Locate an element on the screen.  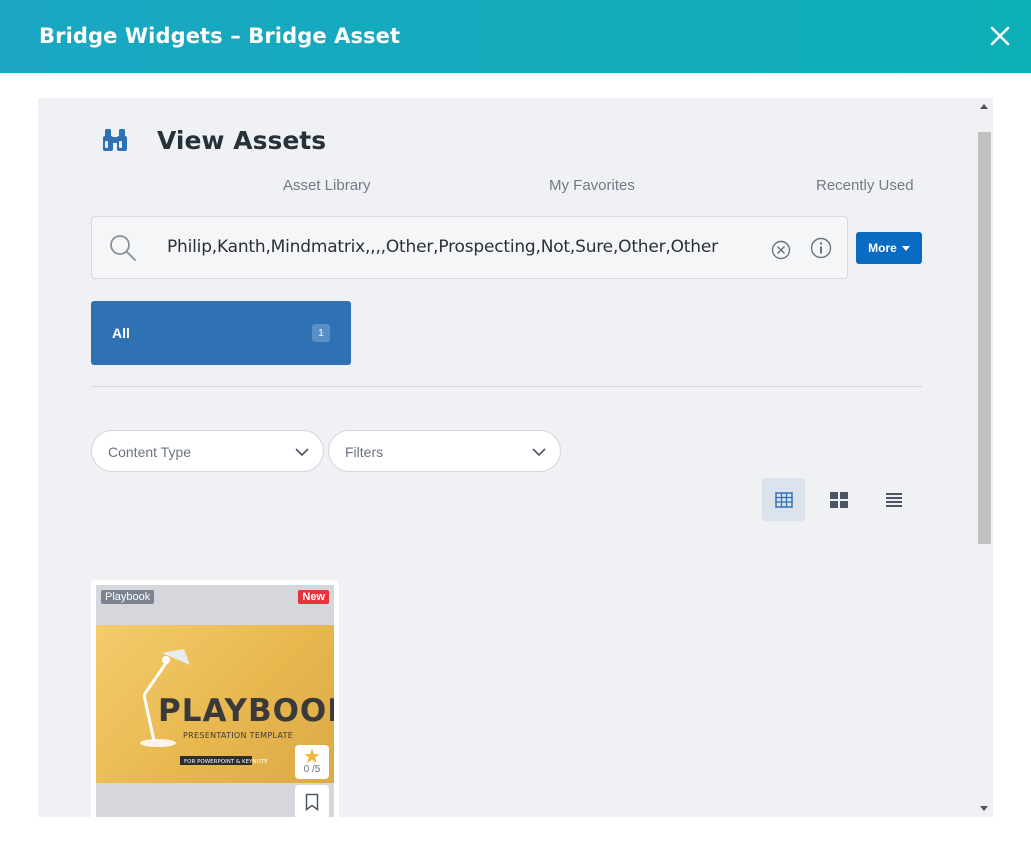
tab-recently-used: Recently Used is located at coordinates (865, 185).